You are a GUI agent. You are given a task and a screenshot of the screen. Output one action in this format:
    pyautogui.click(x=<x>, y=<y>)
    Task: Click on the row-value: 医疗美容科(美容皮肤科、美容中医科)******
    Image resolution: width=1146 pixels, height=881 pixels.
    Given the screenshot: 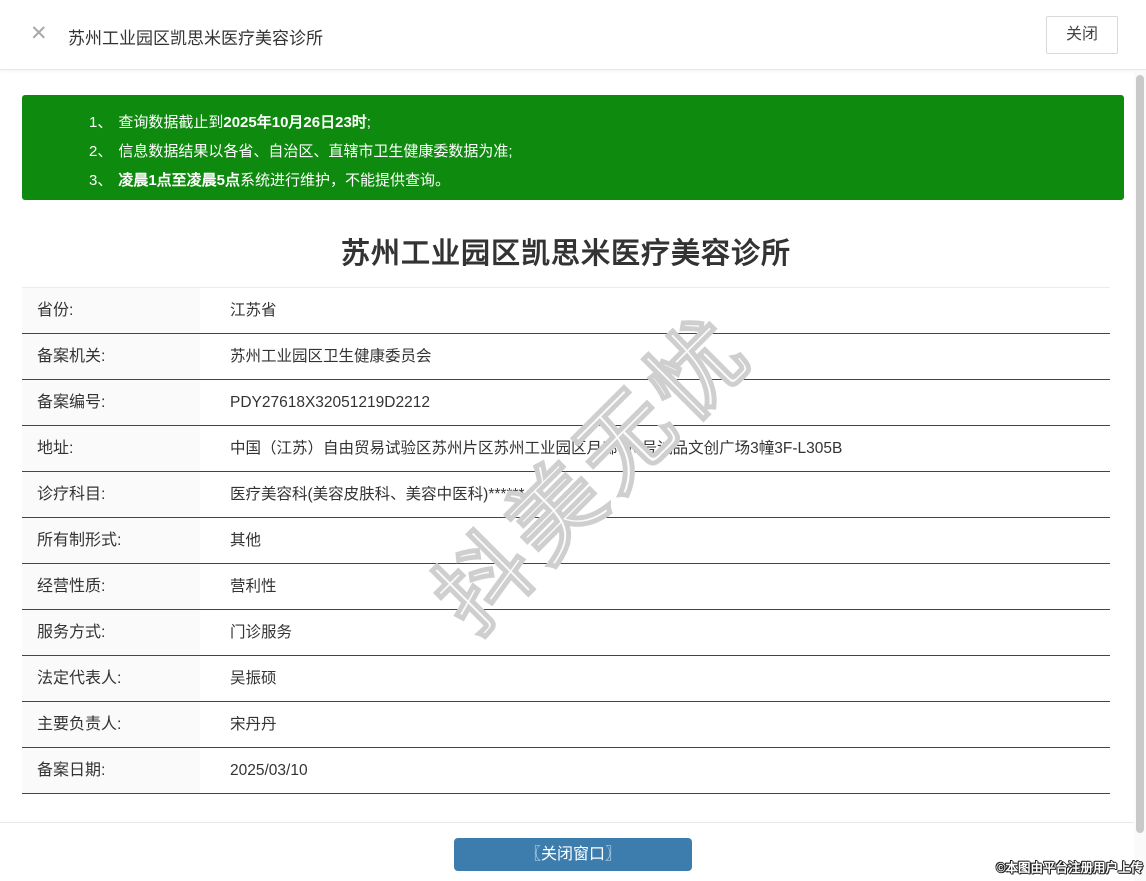 What is the action you would take?
    pyautogui.click(x=377, y=494)
    